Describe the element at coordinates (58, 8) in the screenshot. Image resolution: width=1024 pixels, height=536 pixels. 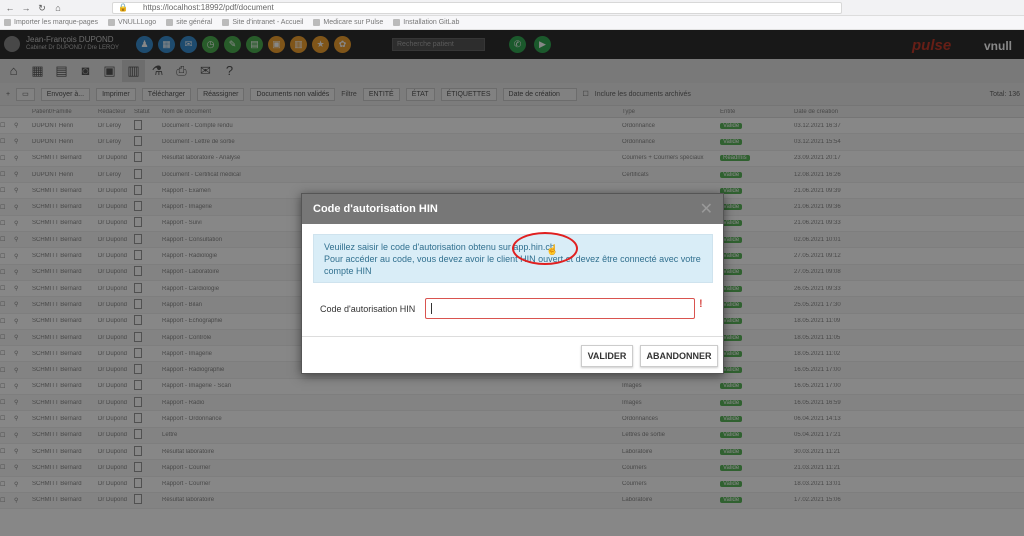
I see `home-icon: ⌂` at that location.